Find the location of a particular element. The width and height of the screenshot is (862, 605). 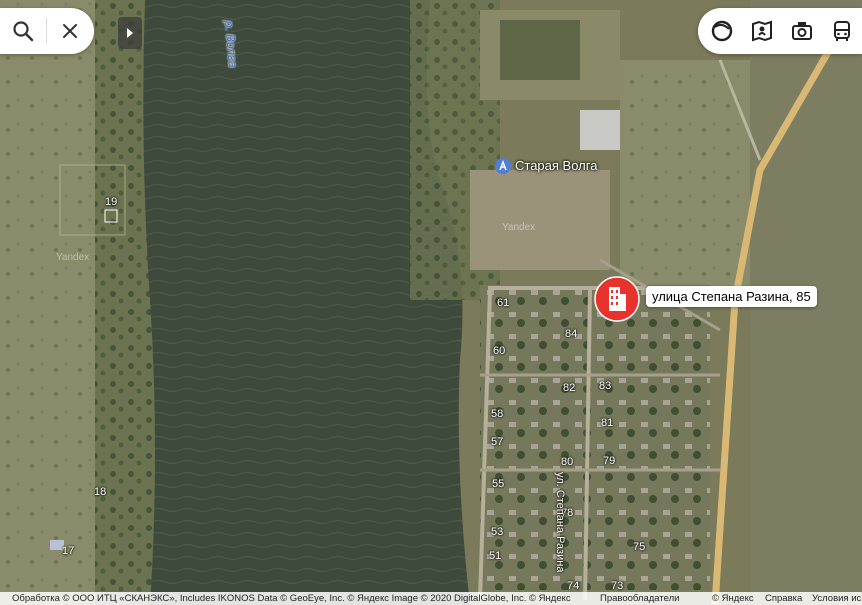

house-number: 19 is located at coordinates (111, 202).